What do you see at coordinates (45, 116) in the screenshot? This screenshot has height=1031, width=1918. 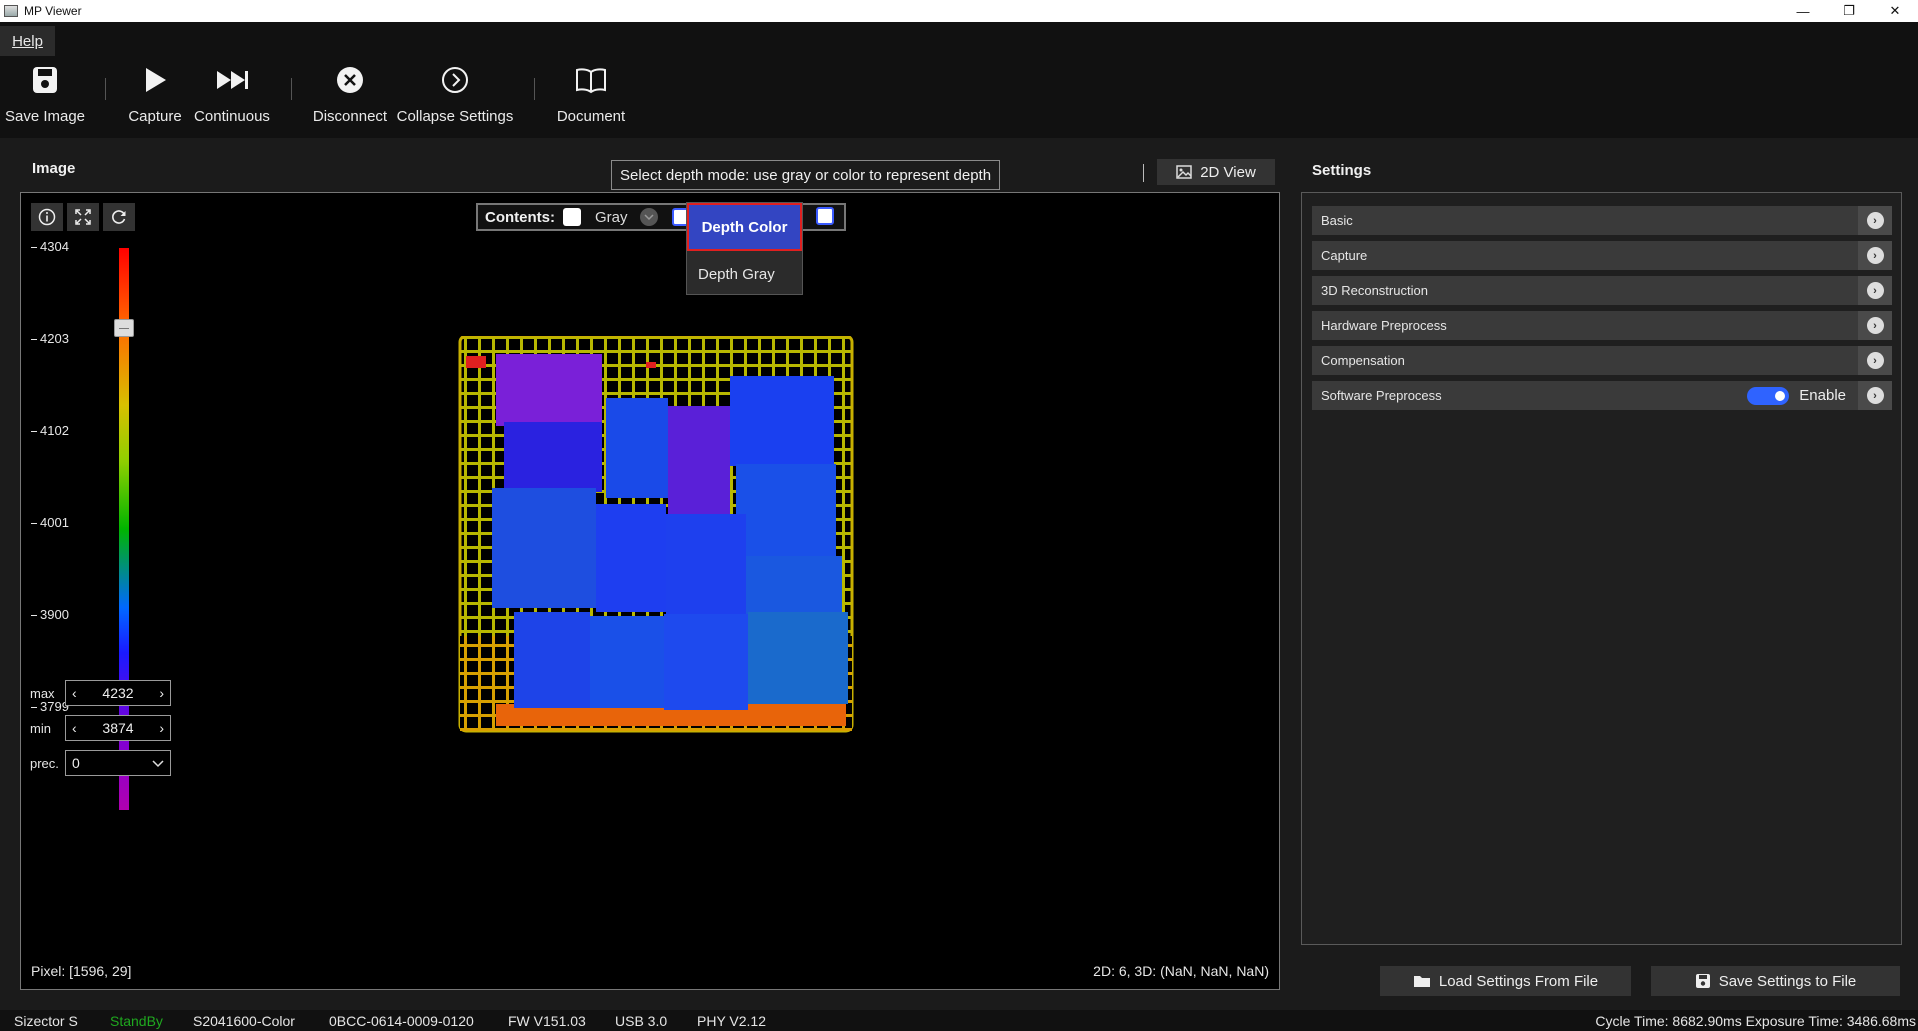 I see `save-image-label: Save Image` at bounding box center [45, 116].